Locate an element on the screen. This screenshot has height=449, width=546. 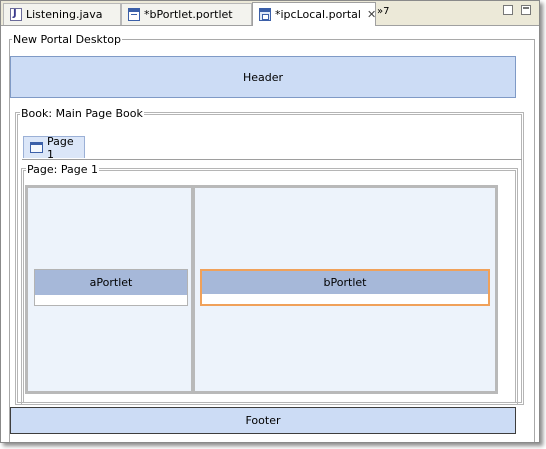
tab-overflow-button: »7 is located at coordinates (383, 11).